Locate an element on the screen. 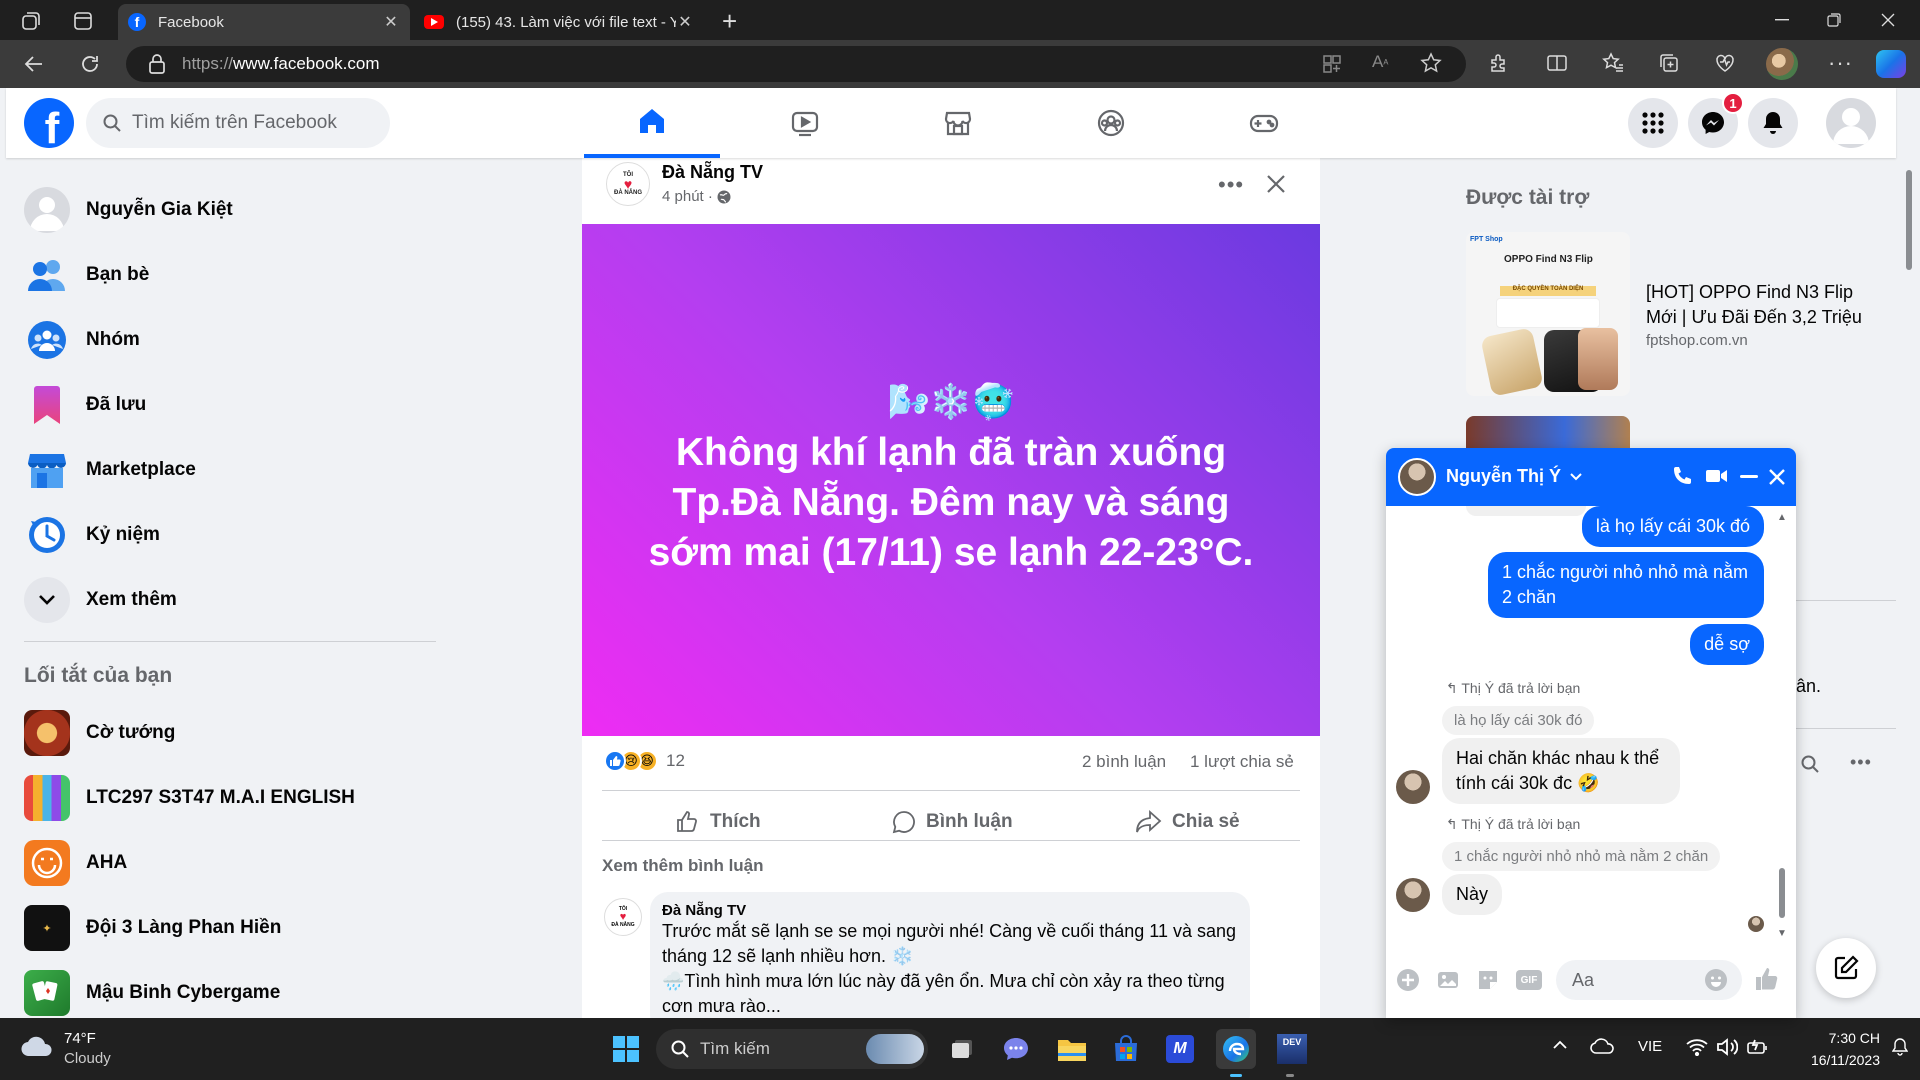  photo-icon is located at coordinates (1448, 980).